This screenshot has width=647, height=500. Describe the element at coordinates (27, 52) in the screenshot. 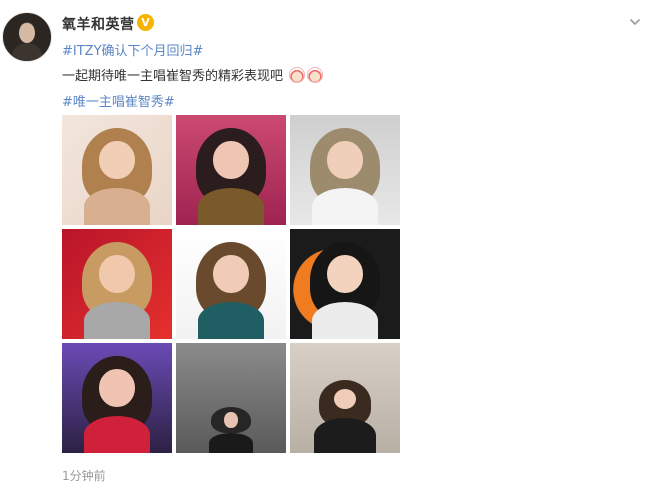

I see `avatar-body` at that location.